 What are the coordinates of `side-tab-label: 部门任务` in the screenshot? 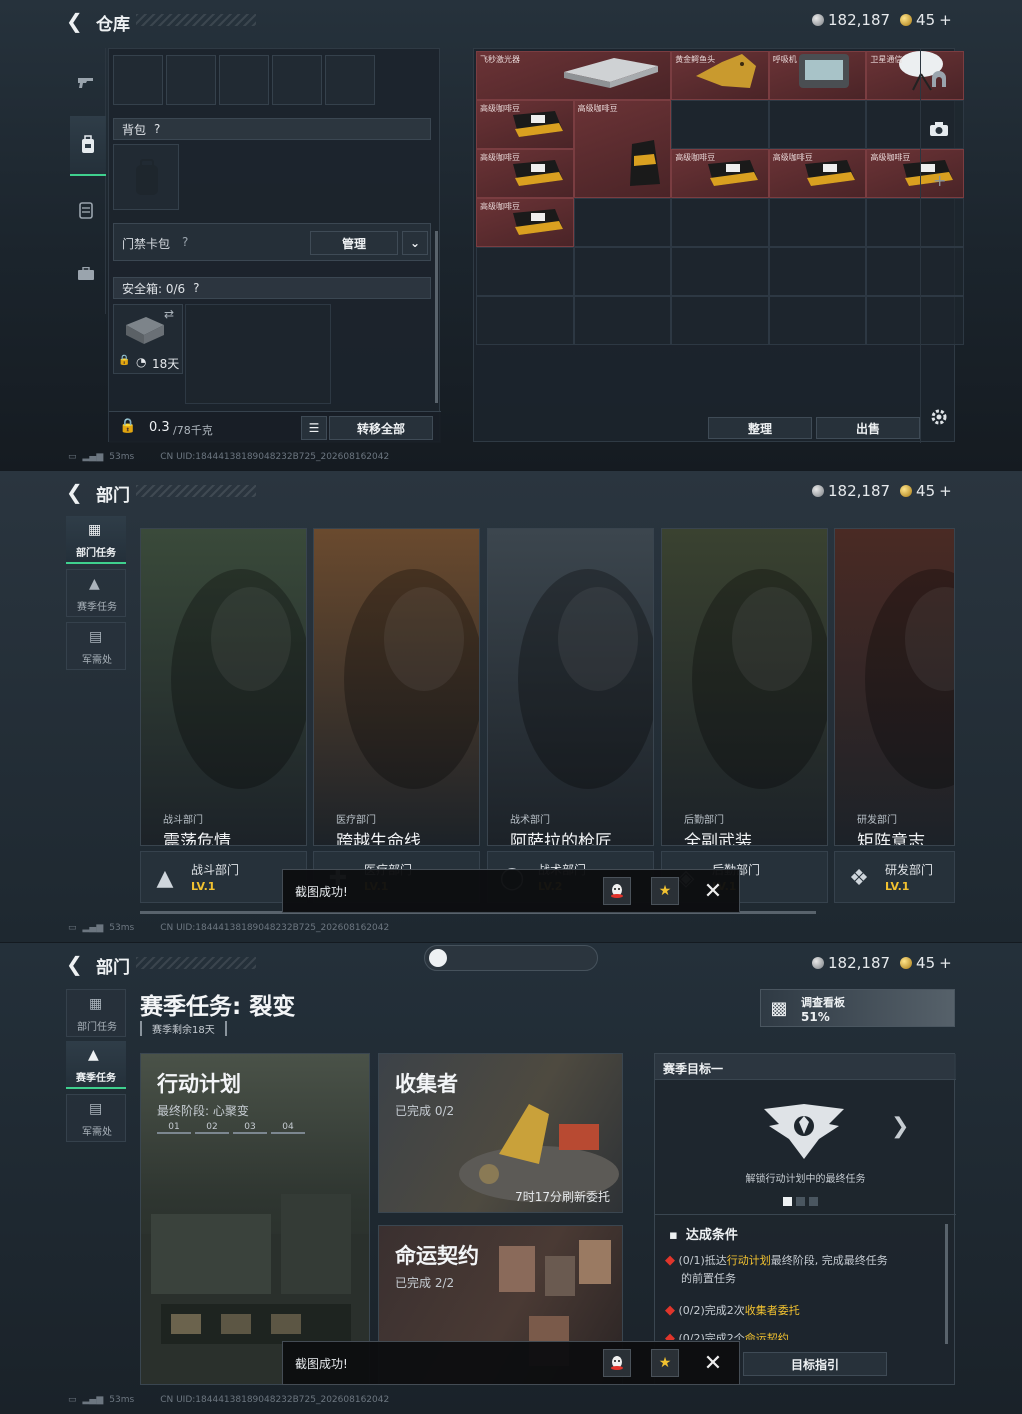 It's located at (97, 1027).